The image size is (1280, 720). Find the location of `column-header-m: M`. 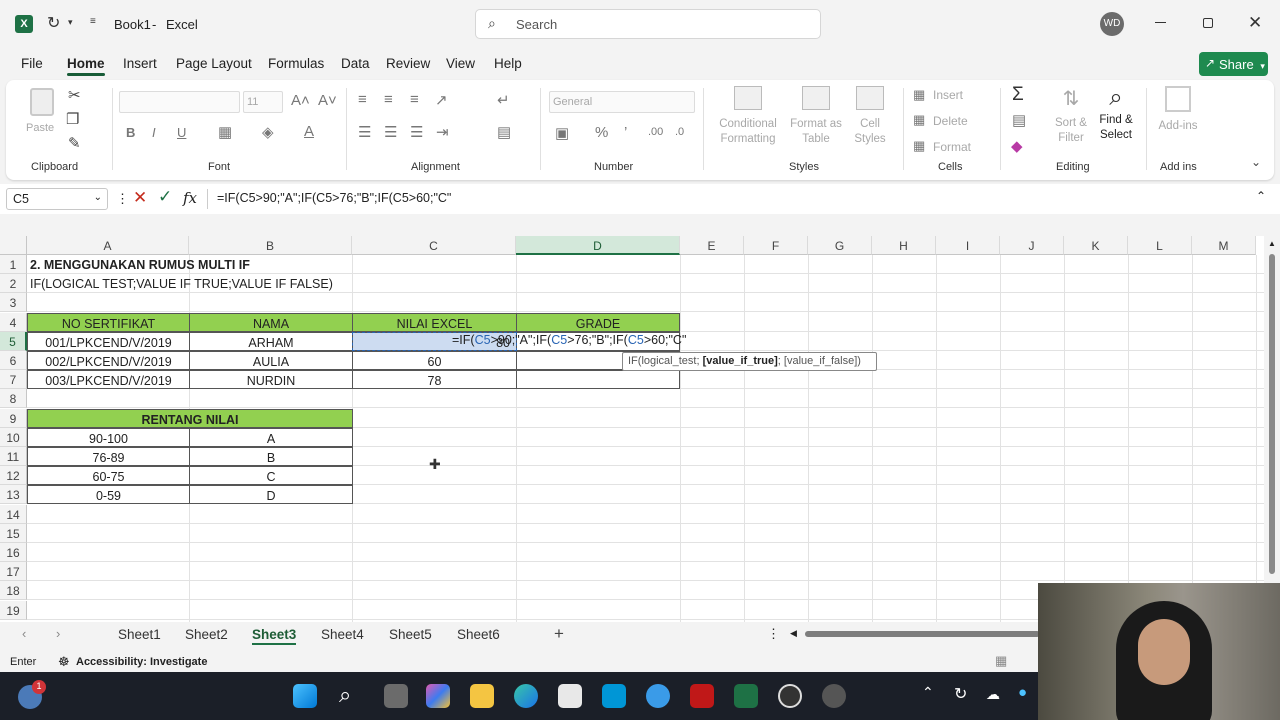

column-header-m: M is located at coordinates (1224, 245).